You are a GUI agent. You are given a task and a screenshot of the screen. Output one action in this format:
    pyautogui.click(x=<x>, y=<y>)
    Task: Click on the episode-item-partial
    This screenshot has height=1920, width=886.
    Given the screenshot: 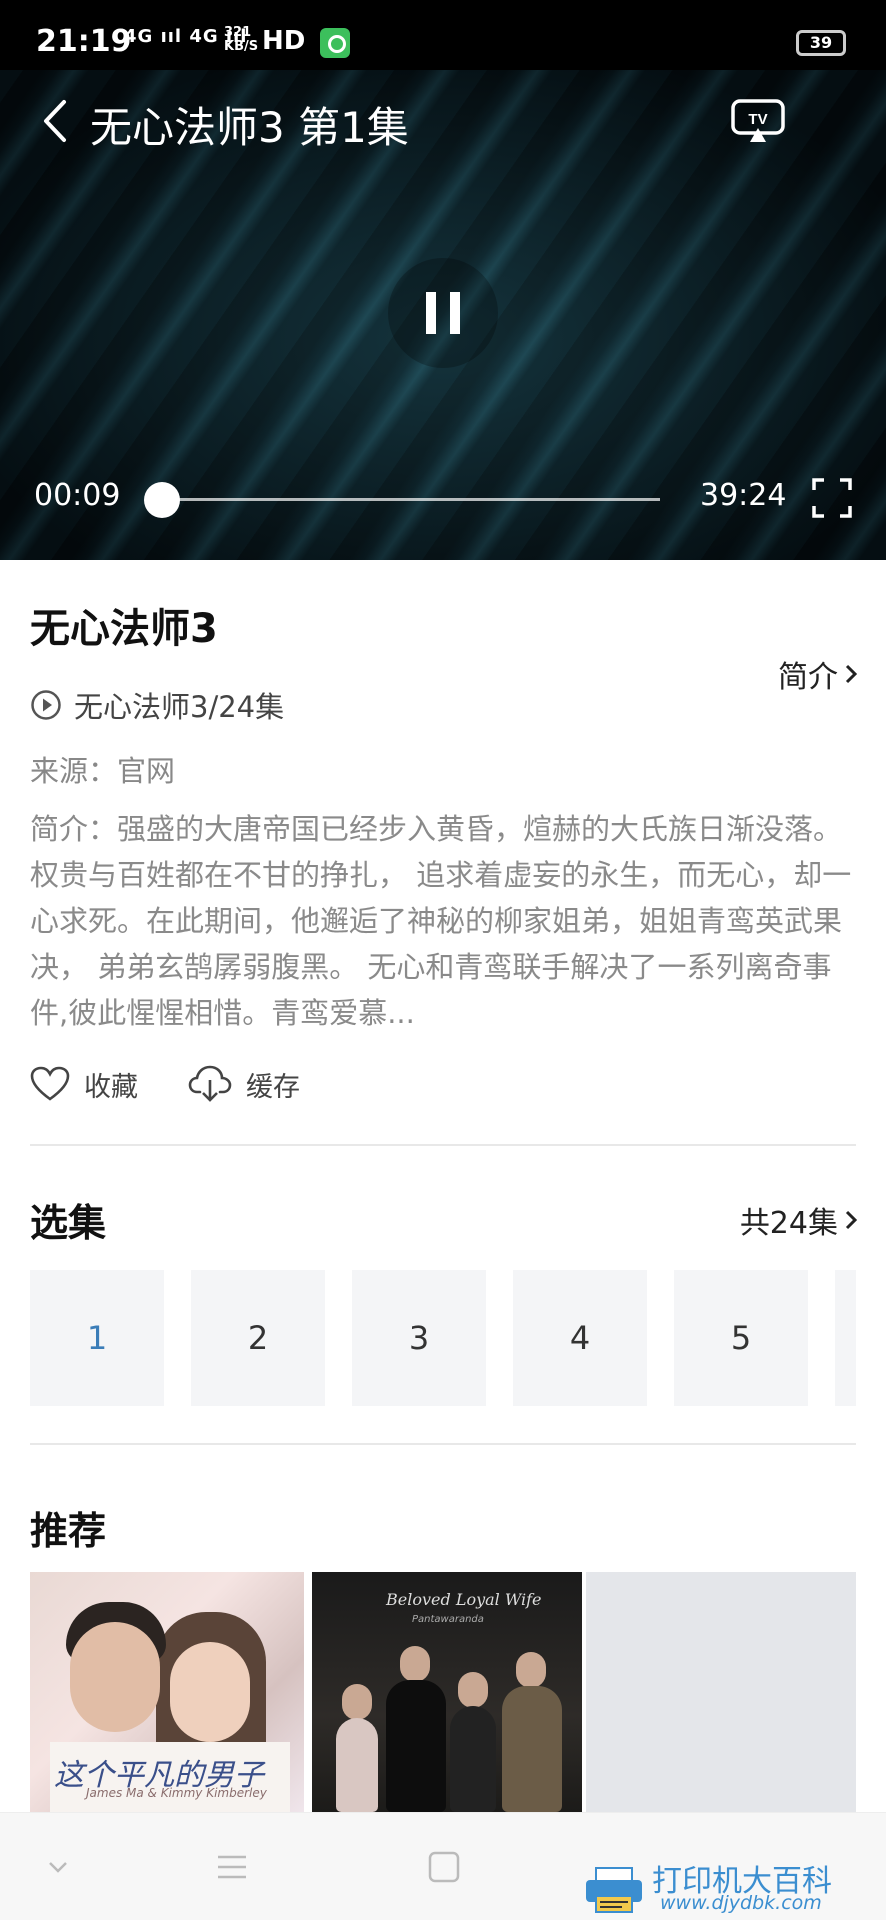 What is the action you would take?
    pyautogui.click(x=845, y=1338)
    